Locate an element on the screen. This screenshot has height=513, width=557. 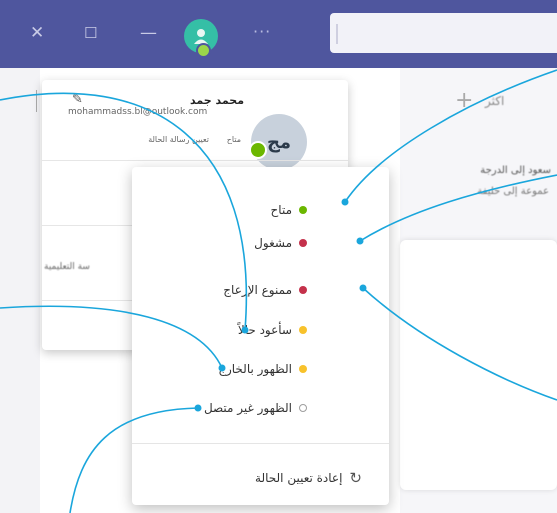
available-dot-icon is located at coordinates (303, 210).